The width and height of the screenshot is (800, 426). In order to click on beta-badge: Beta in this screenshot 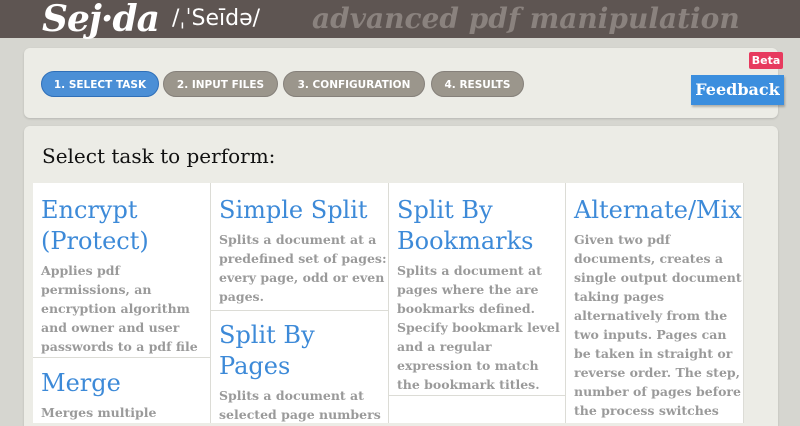, I will do `click(766, 60)`.